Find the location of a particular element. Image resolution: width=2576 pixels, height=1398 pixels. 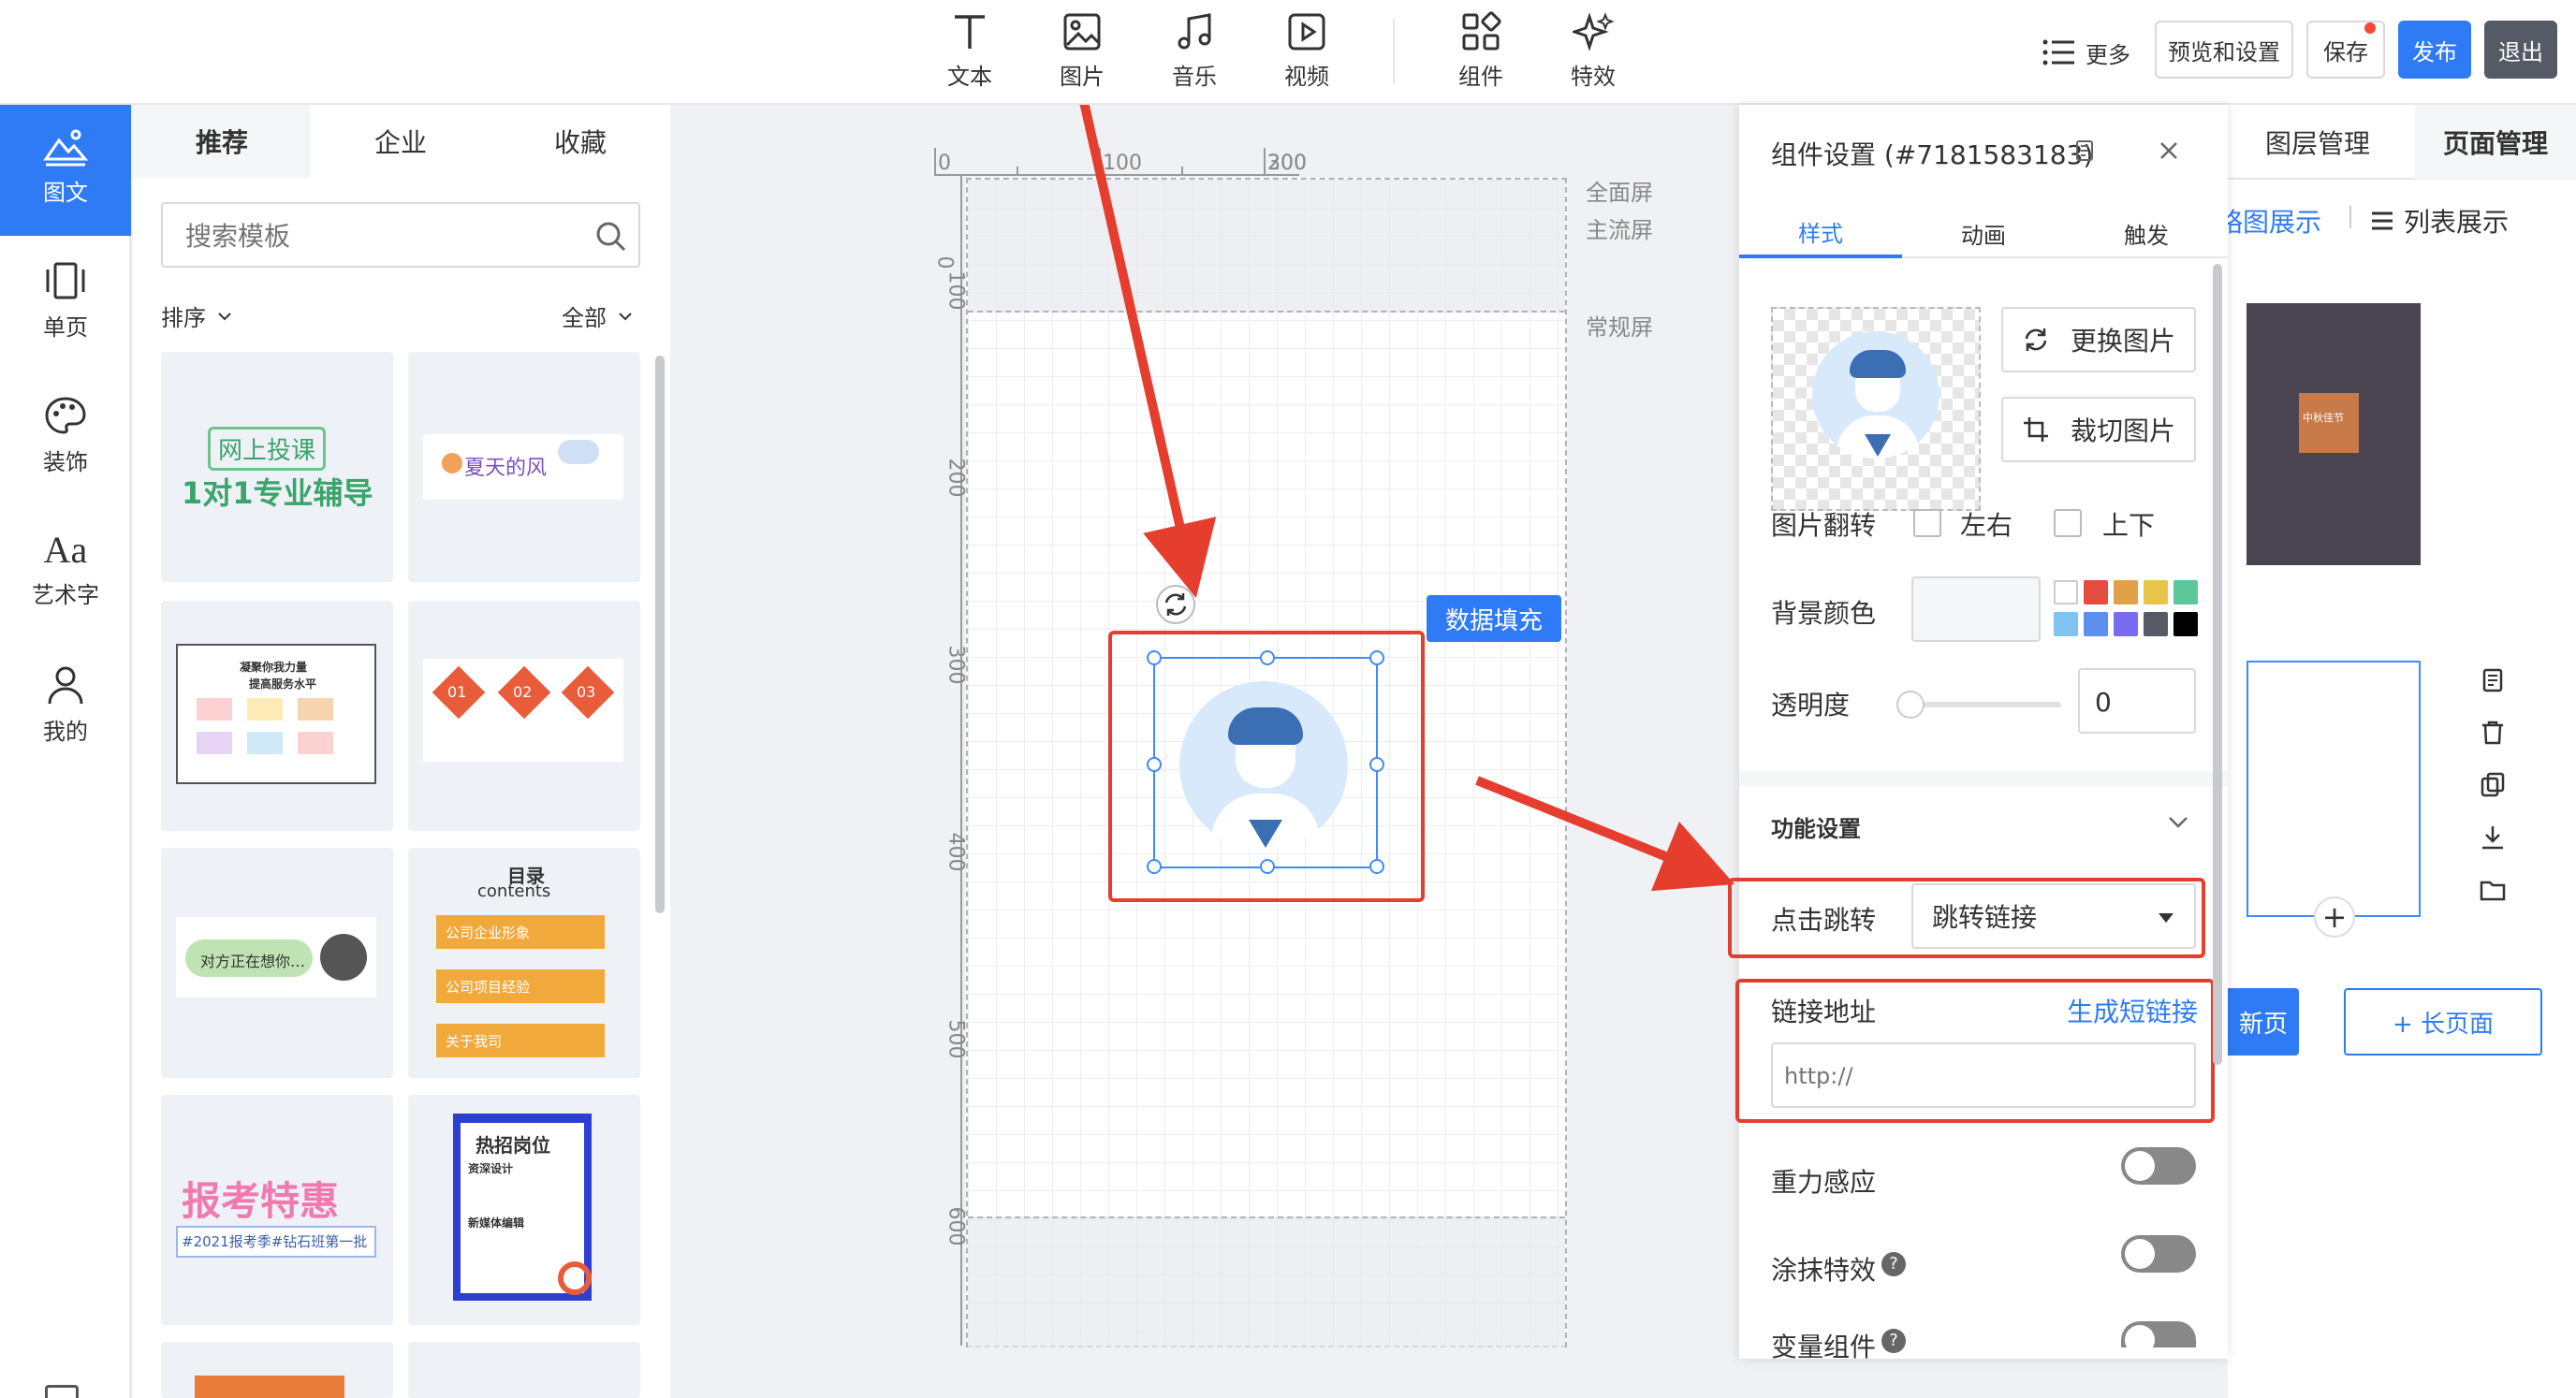

opacity-input: 0 is located at coordinates (2137, 701).